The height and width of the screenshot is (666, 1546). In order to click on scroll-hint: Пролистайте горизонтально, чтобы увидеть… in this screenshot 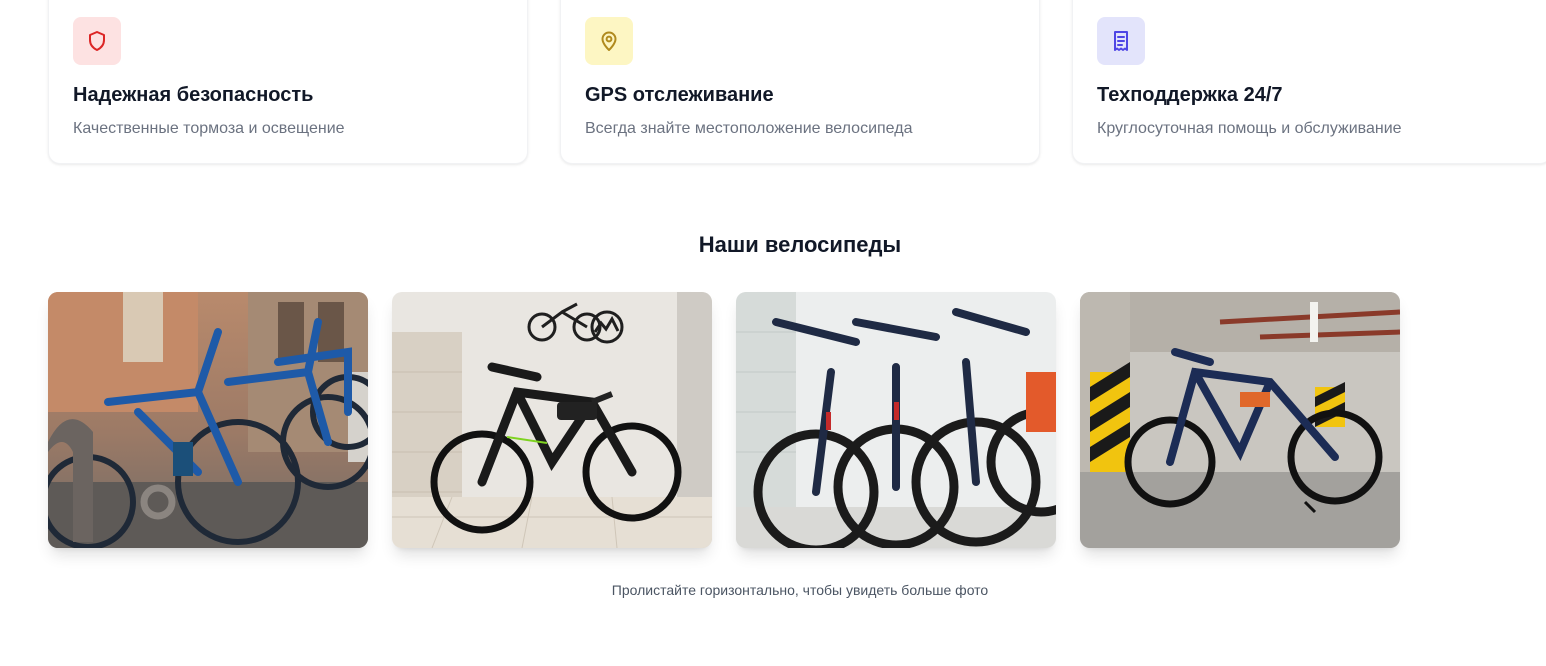, I will do `click(800, 590)`.